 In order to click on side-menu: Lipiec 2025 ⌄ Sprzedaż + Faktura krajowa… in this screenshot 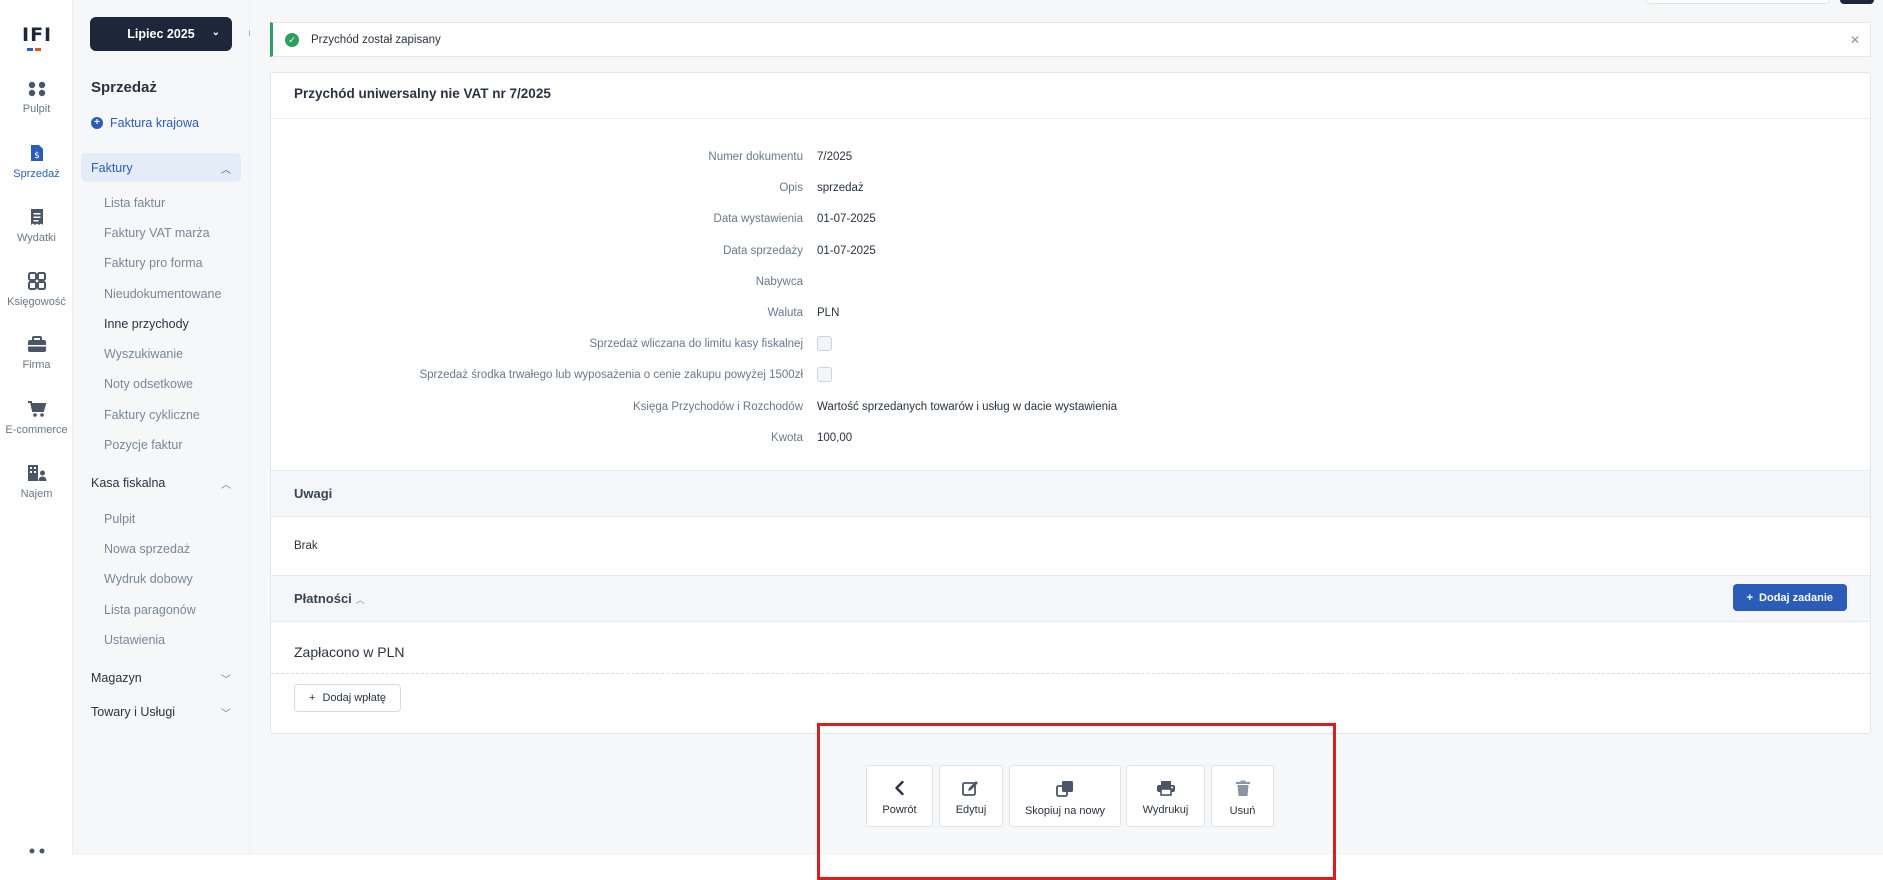, I will do `click(161, 427)`.